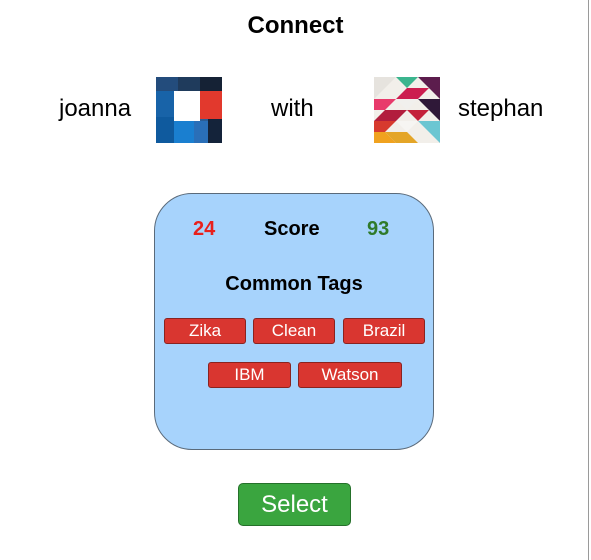  Describe the element at coordinates (501, 108) in the screenshot. I see `right-user-name: stephan` at that location.